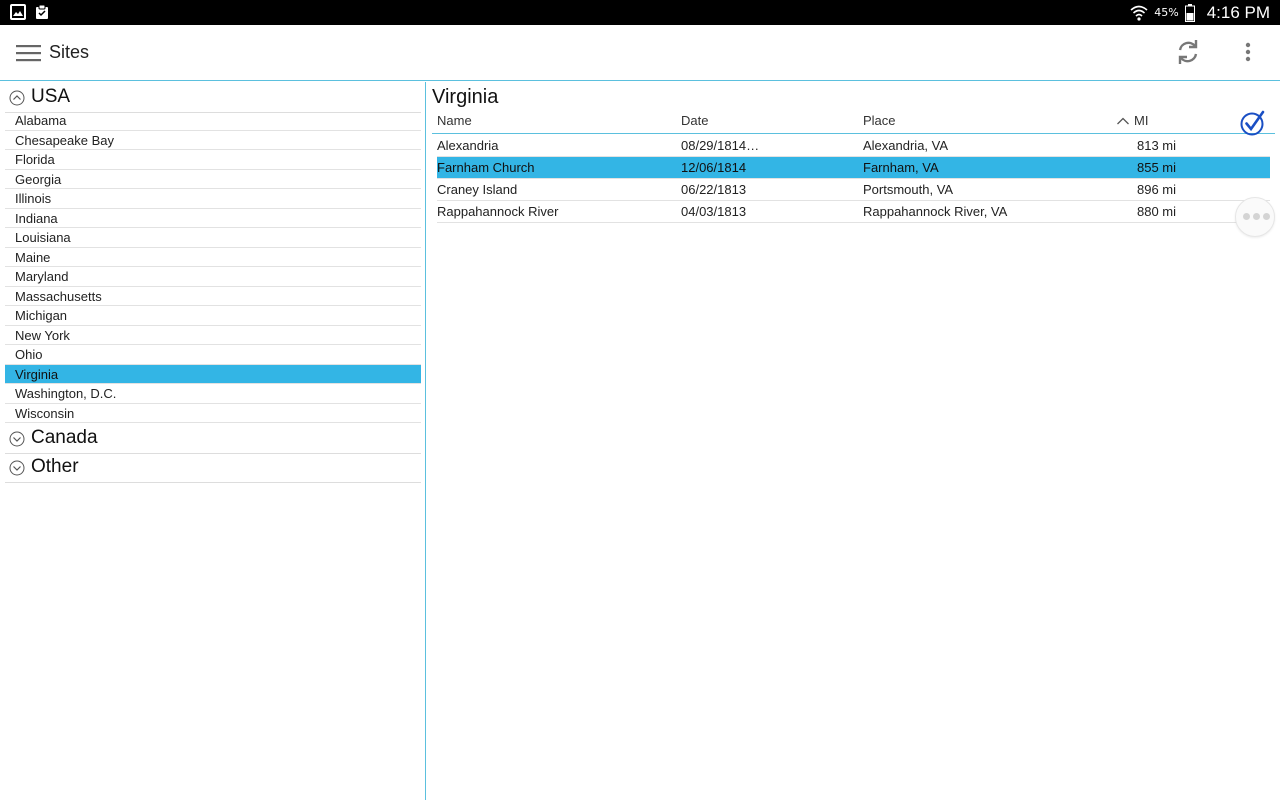 This screenshot has width=1280, height=800. Describe the element at coordinates (714, 189) in the screenshot. I see `cell-date: 06/22/1813` at that location.